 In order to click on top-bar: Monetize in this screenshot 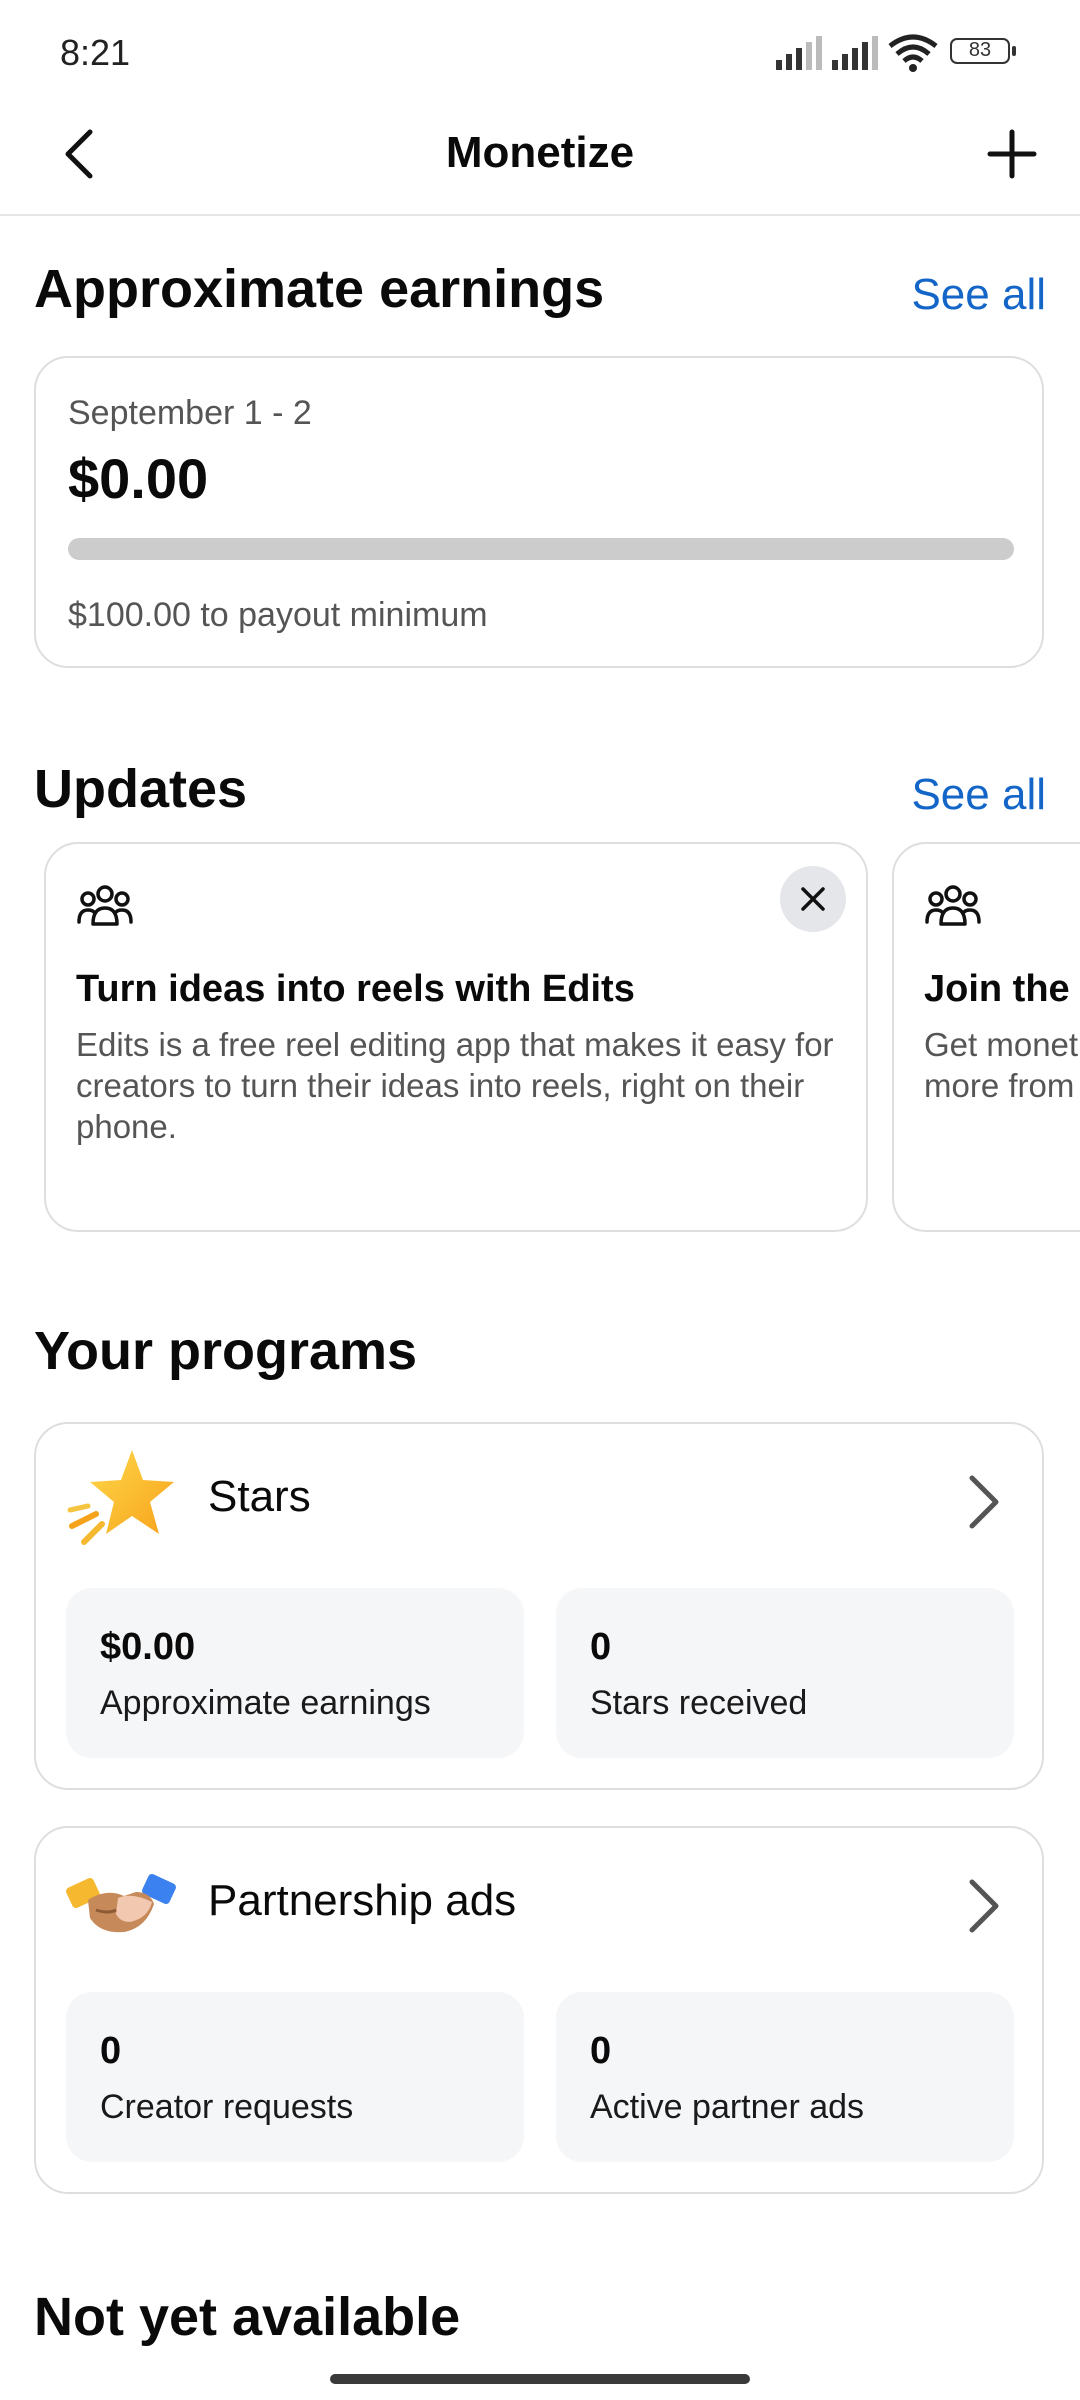, I will do `click(540, 158)`.